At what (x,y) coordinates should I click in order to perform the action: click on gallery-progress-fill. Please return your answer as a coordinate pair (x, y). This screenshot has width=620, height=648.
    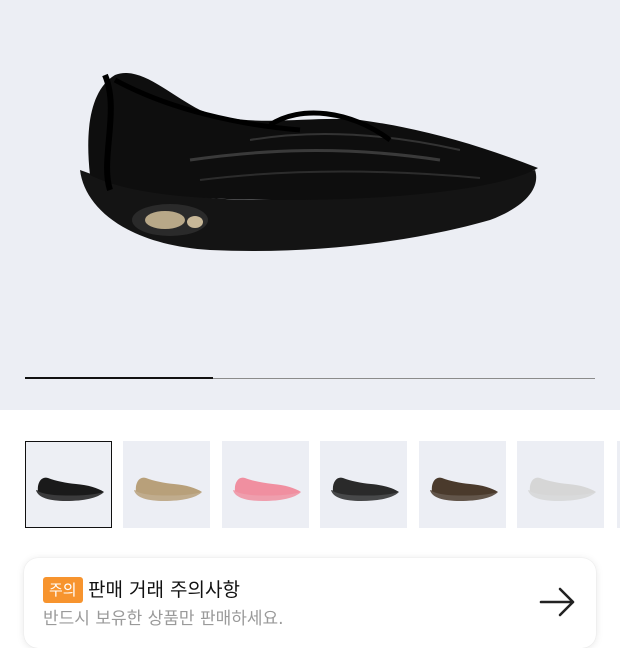
    Looking at the image, I should click on (119, 378).